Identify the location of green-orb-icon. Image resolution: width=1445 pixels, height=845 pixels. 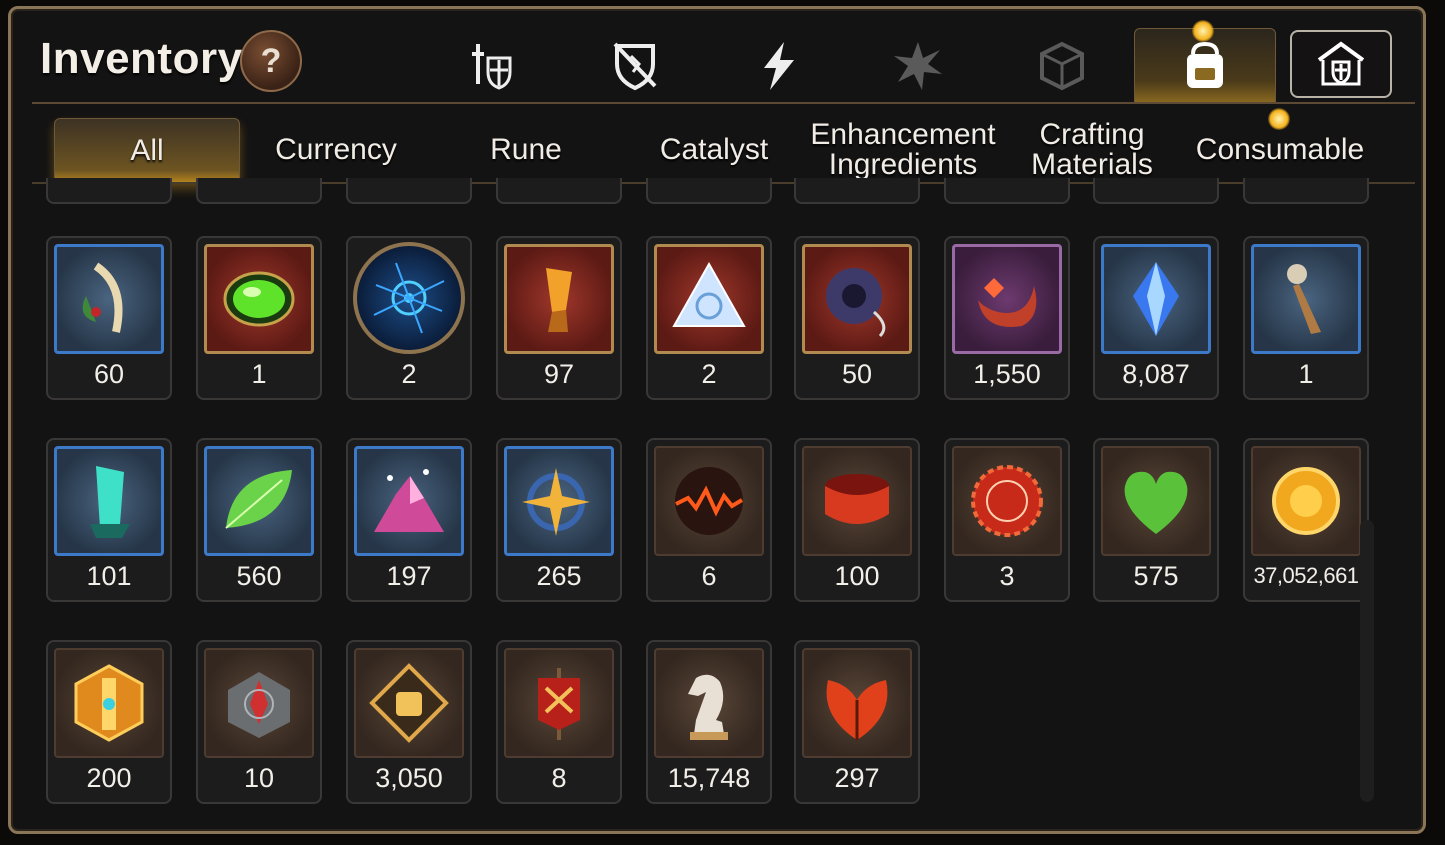
(259, 299).